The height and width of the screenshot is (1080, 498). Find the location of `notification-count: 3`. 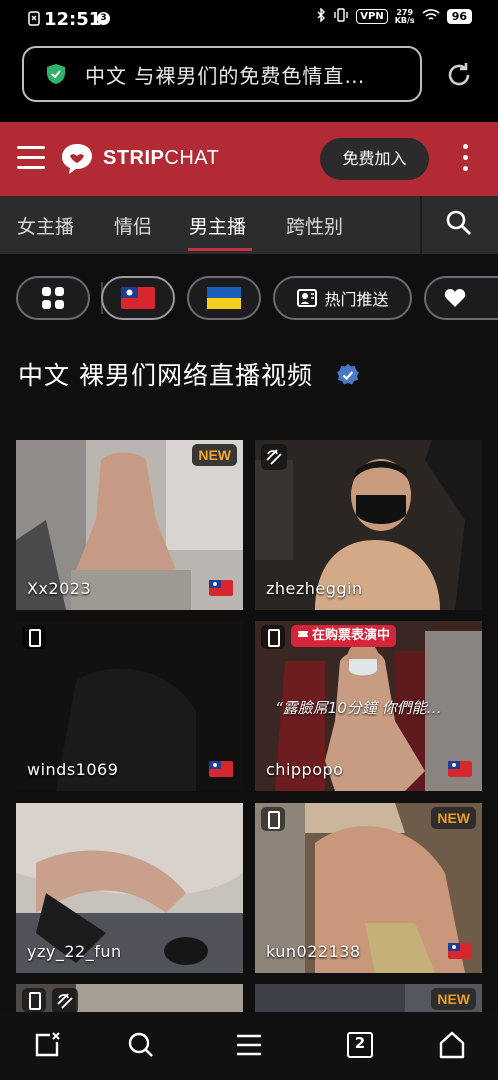

notification-count: 3 is located at coordinates (103, 18).